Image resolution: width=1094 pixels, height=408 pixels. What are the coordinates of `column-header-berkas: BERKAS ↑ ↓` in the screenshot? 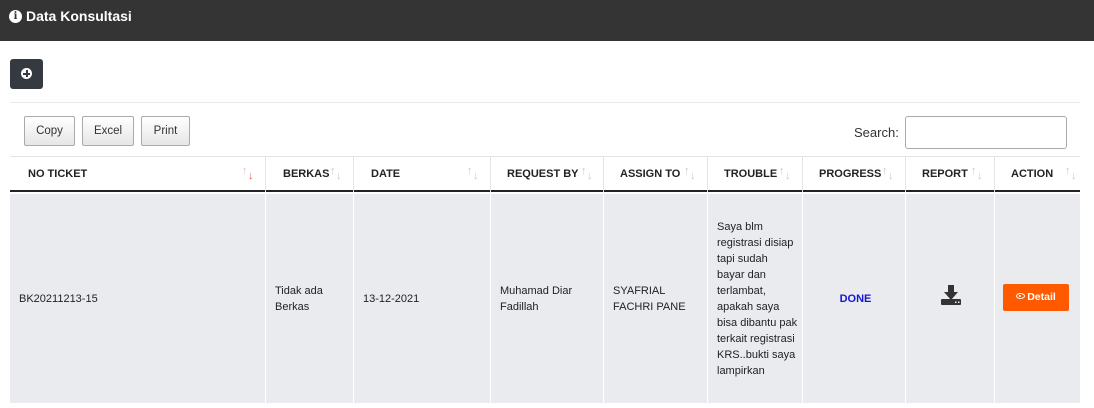 It's located at (310, 174).